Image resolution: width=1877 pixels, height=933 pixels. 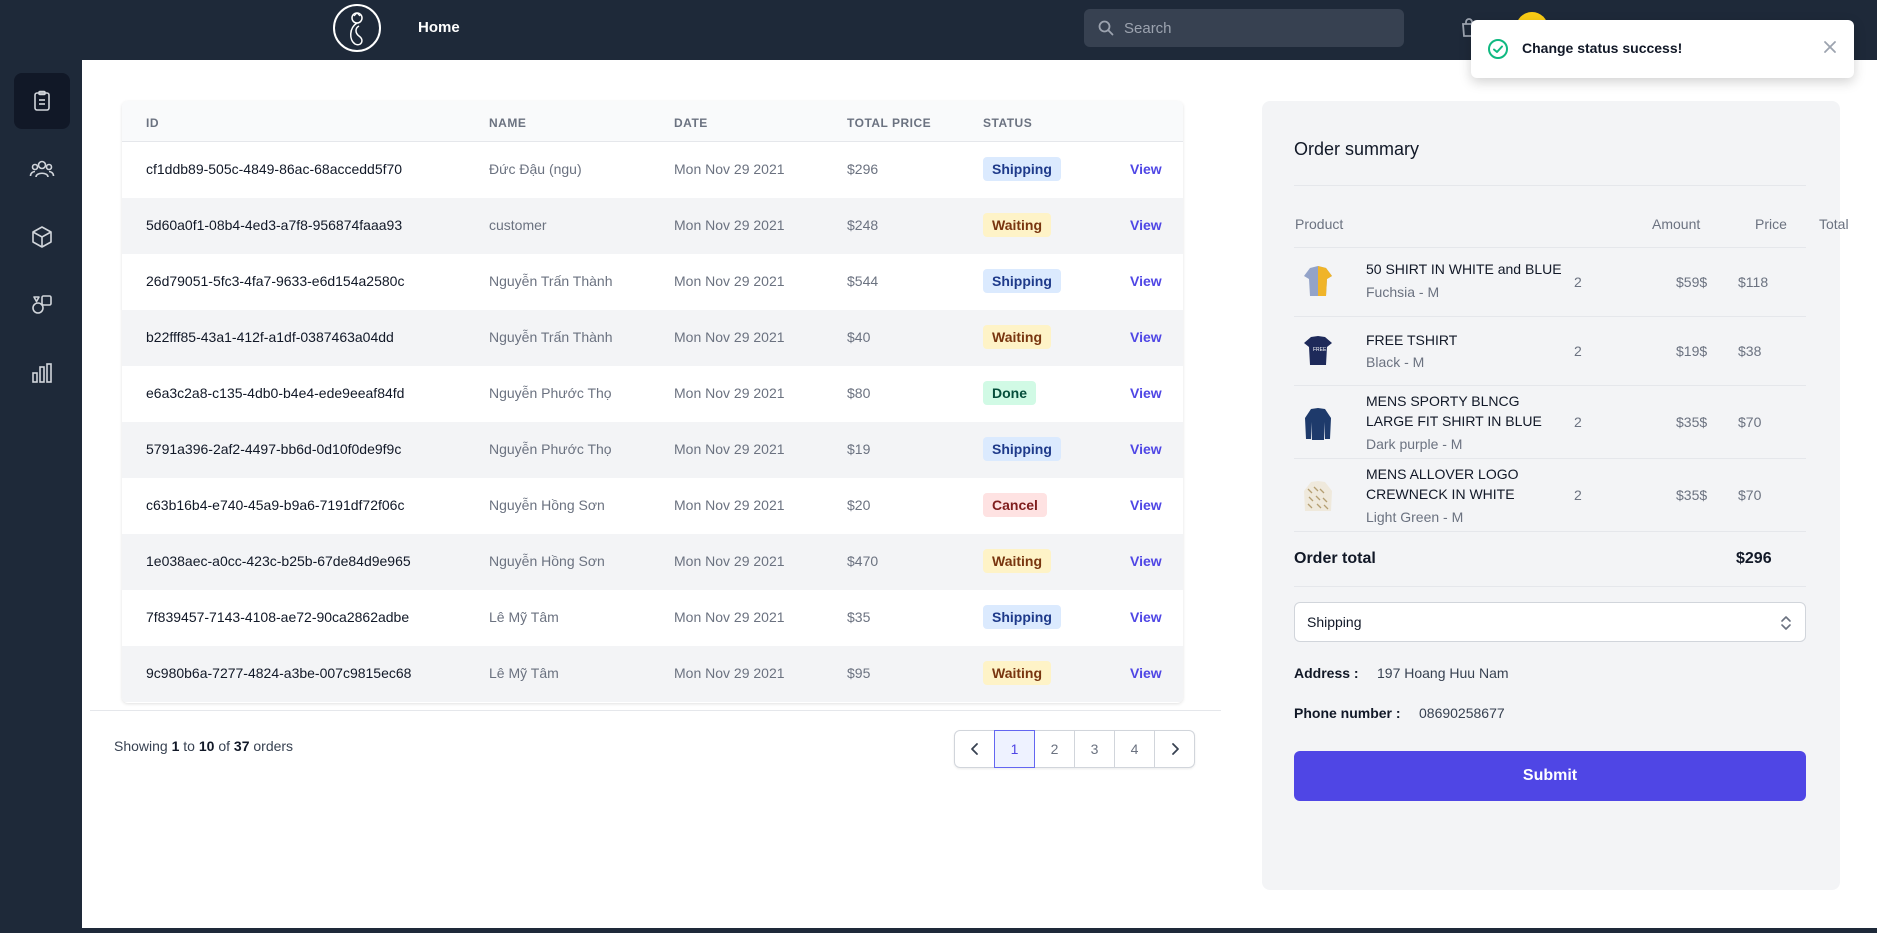 What do you see at coordinates (535, 169) in the screenshot?
I see `customer-name: Đức Đậu (ngu)` at bounding box center [535, 169].